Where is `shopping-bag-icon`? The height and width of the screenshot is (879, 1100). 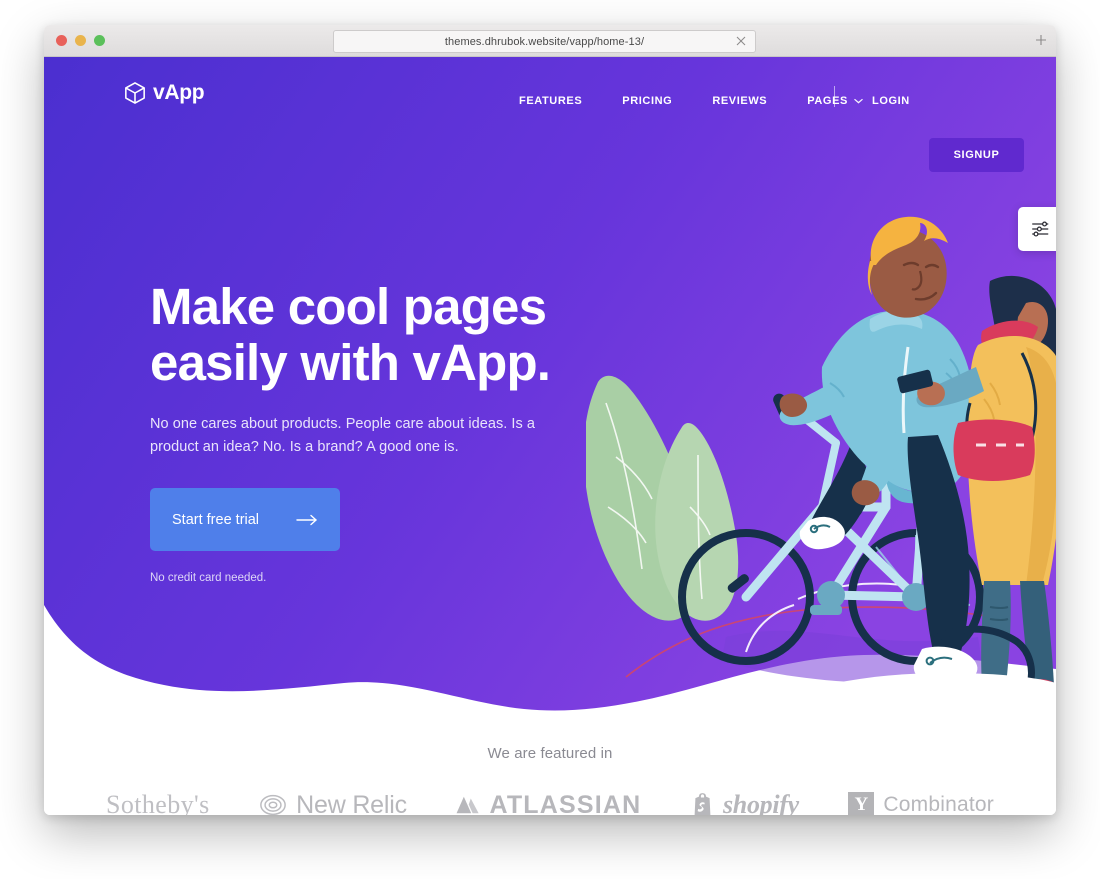
shopping-bag-icon is located at coordinates (702, 803).